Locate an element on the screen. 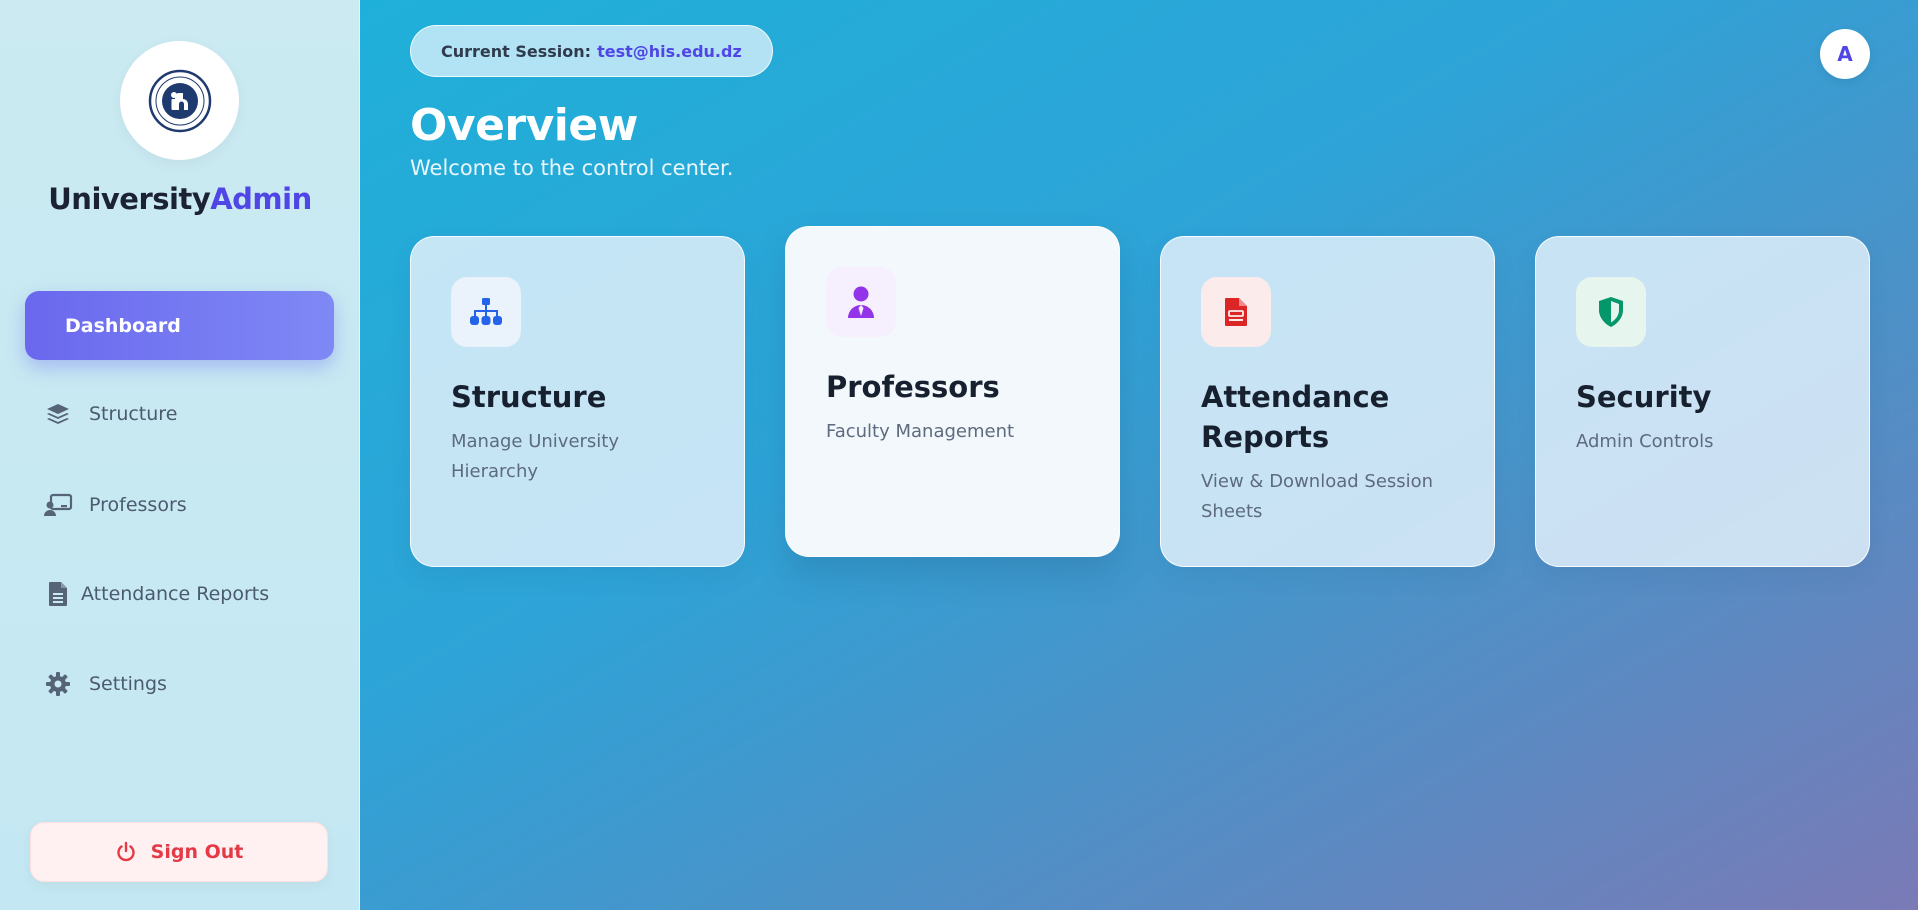 This screenshot has width=1918, height=910. layers-icon is located at coordinates (58, 414).